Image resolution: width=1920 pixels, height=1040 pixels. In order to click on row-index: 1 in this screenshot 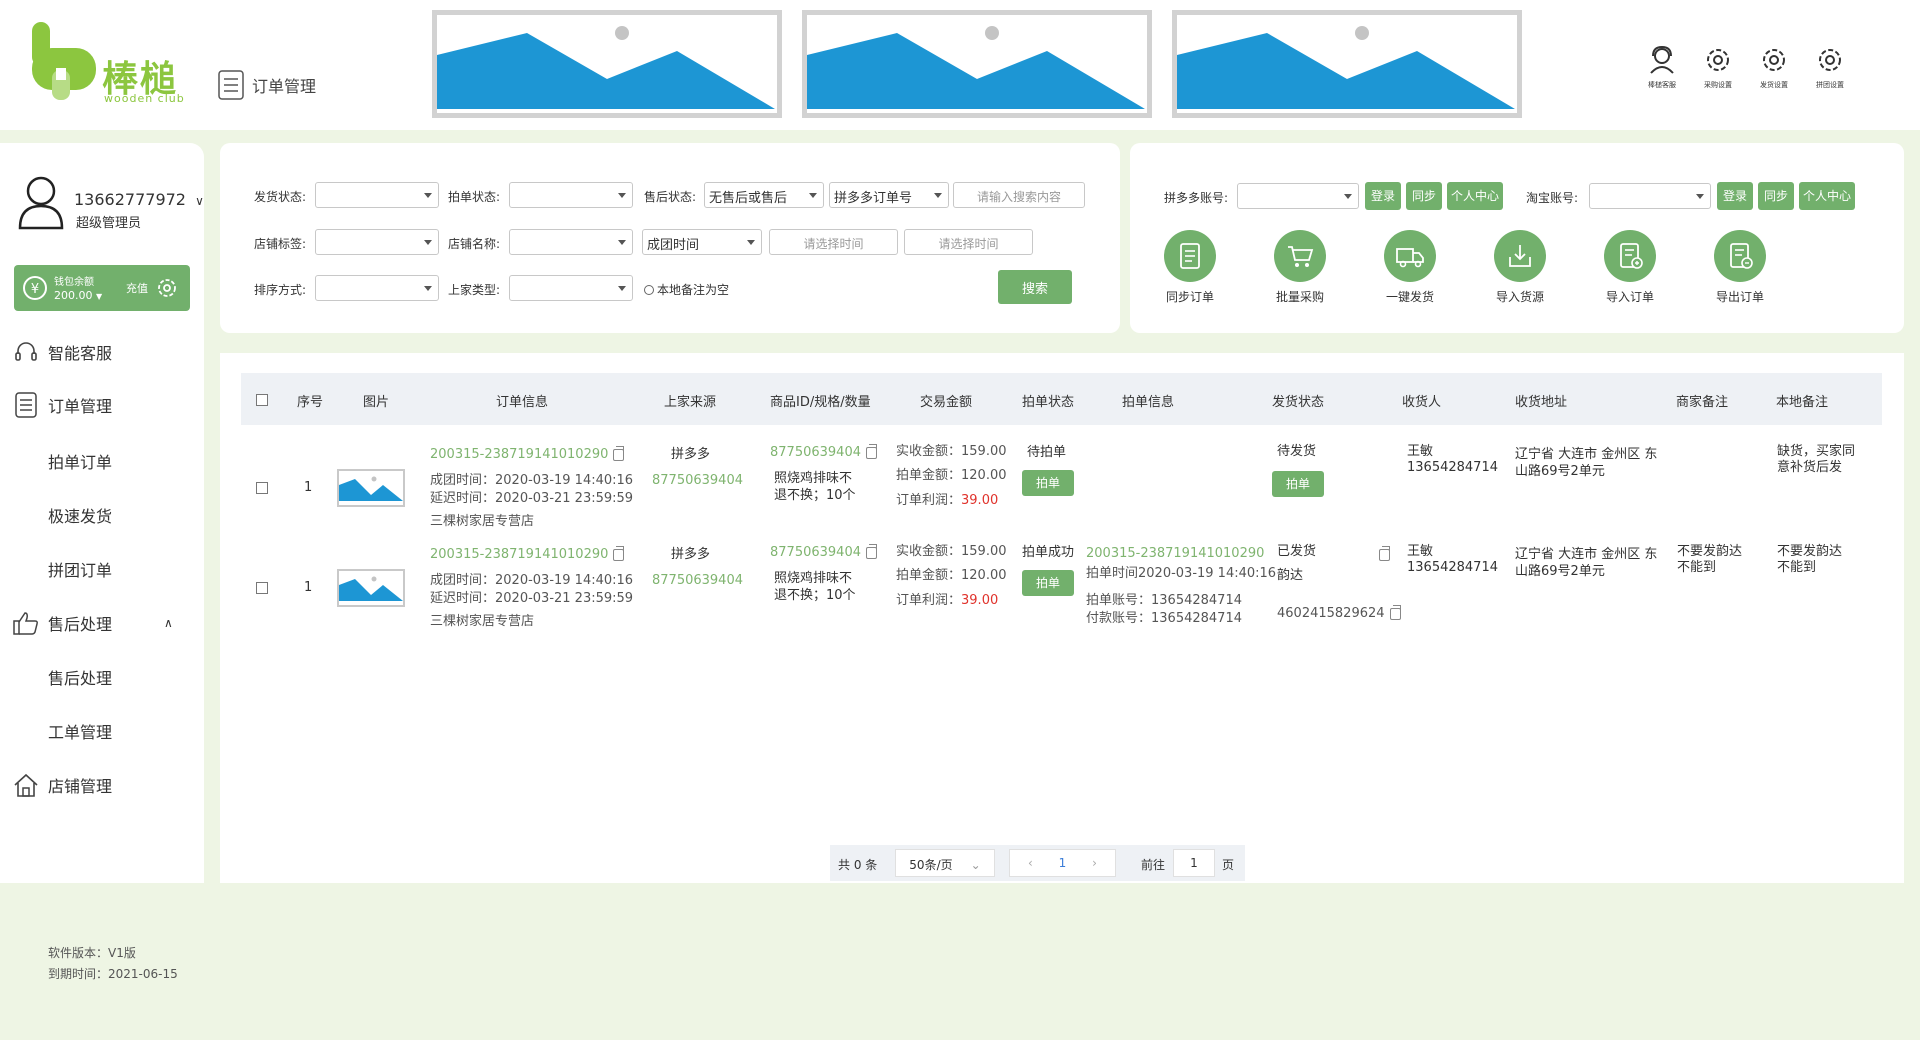, I will do `click(308, 487)`.